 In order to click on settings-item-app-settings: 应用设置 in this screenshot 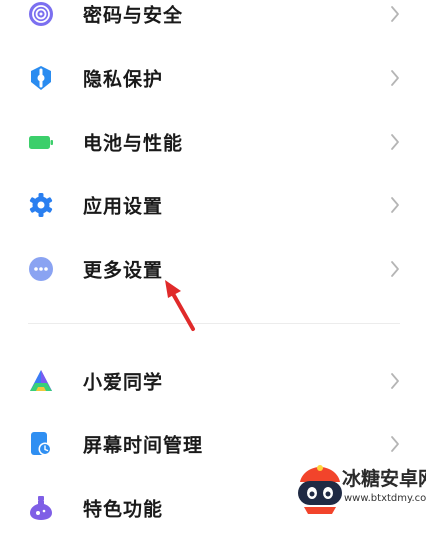, I will do `click(213, 205)`.